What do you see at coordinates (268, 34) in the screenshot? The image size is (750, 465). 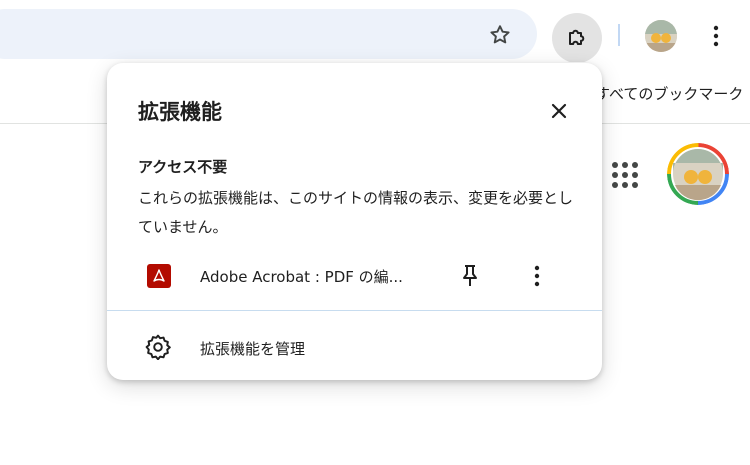 I see `address-bar` at bounding box center [268, 34].